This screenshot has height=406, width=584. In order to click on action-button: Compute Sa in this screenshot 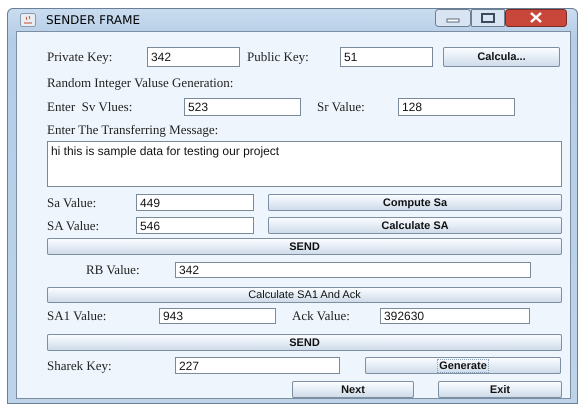, I will do `click(415, 202)`.